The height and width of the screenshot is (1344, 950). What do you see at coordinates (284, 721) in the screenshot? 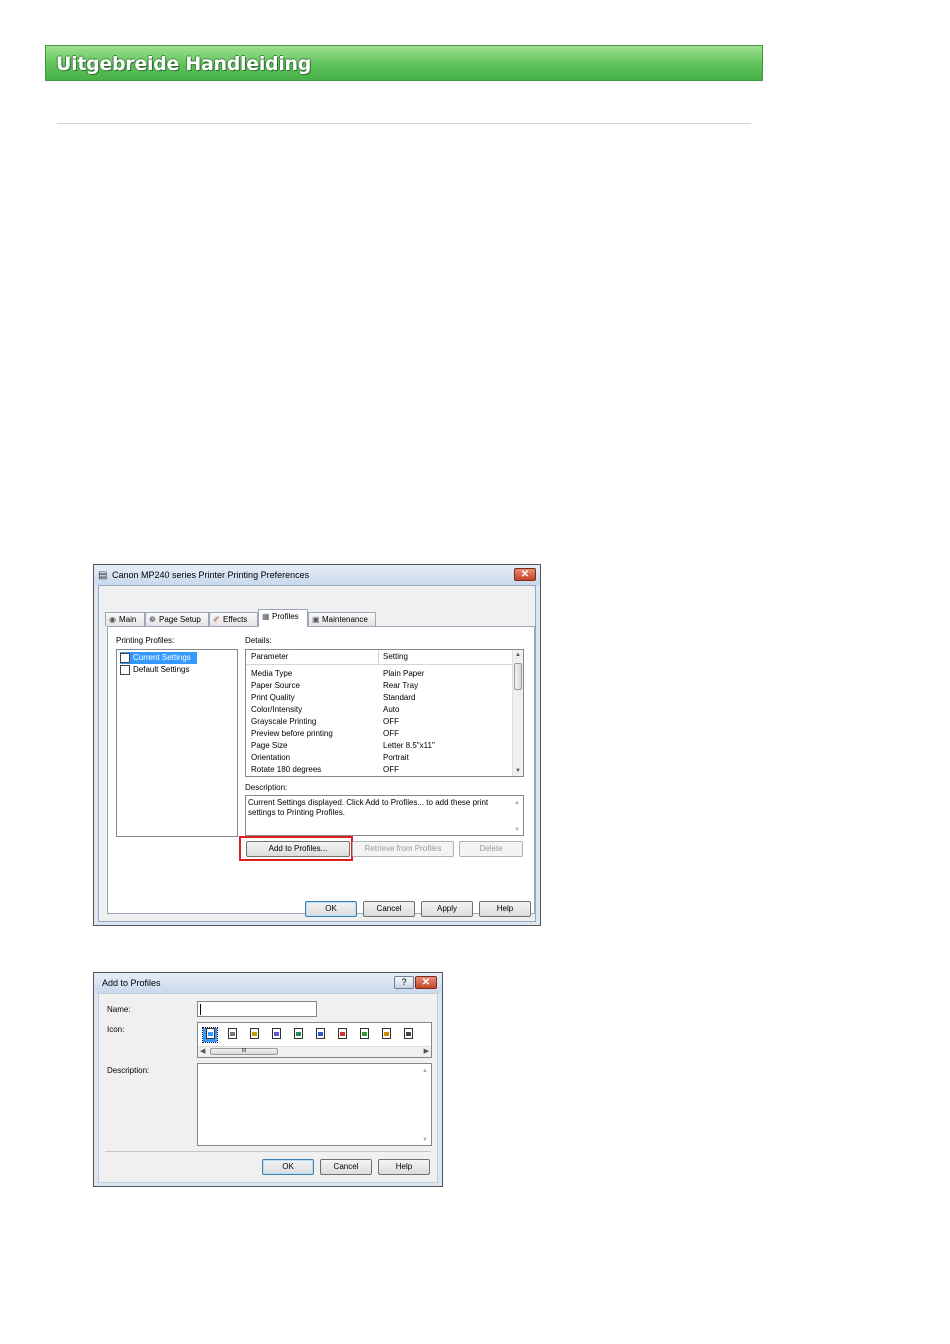
I see `parameter-cell: Grayscale Printing` at bounding box center [284, 721].